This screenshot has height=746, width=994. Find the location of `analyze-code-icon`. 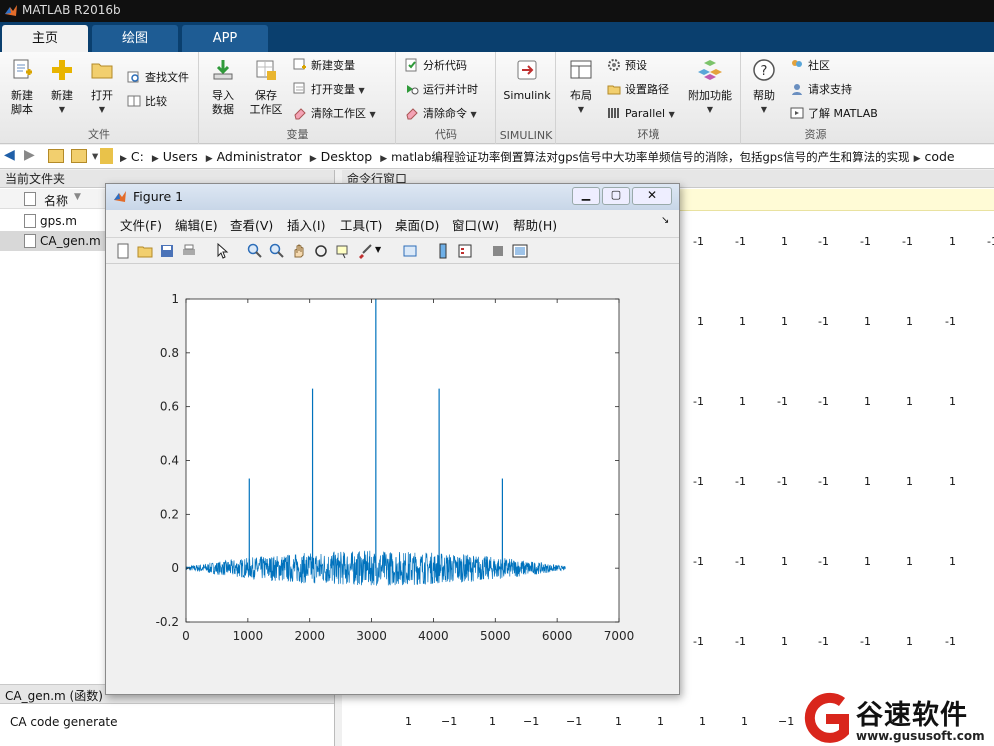

analyze-code-icon is located at coordinates (411, 65).